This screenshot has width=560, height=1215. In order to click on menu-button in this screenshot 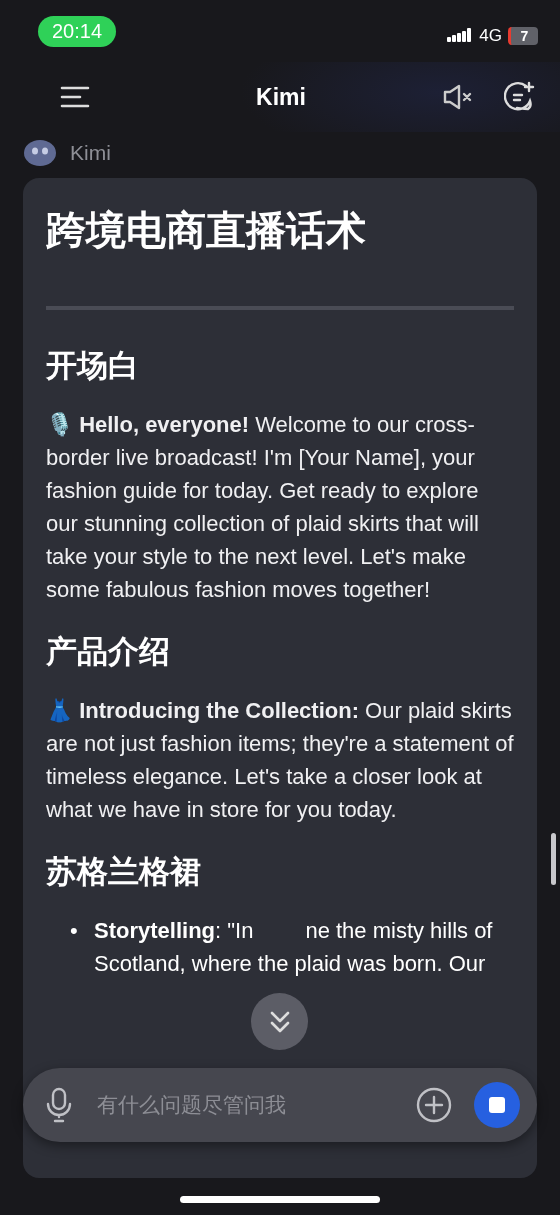, I will do `click(75, 97)`.